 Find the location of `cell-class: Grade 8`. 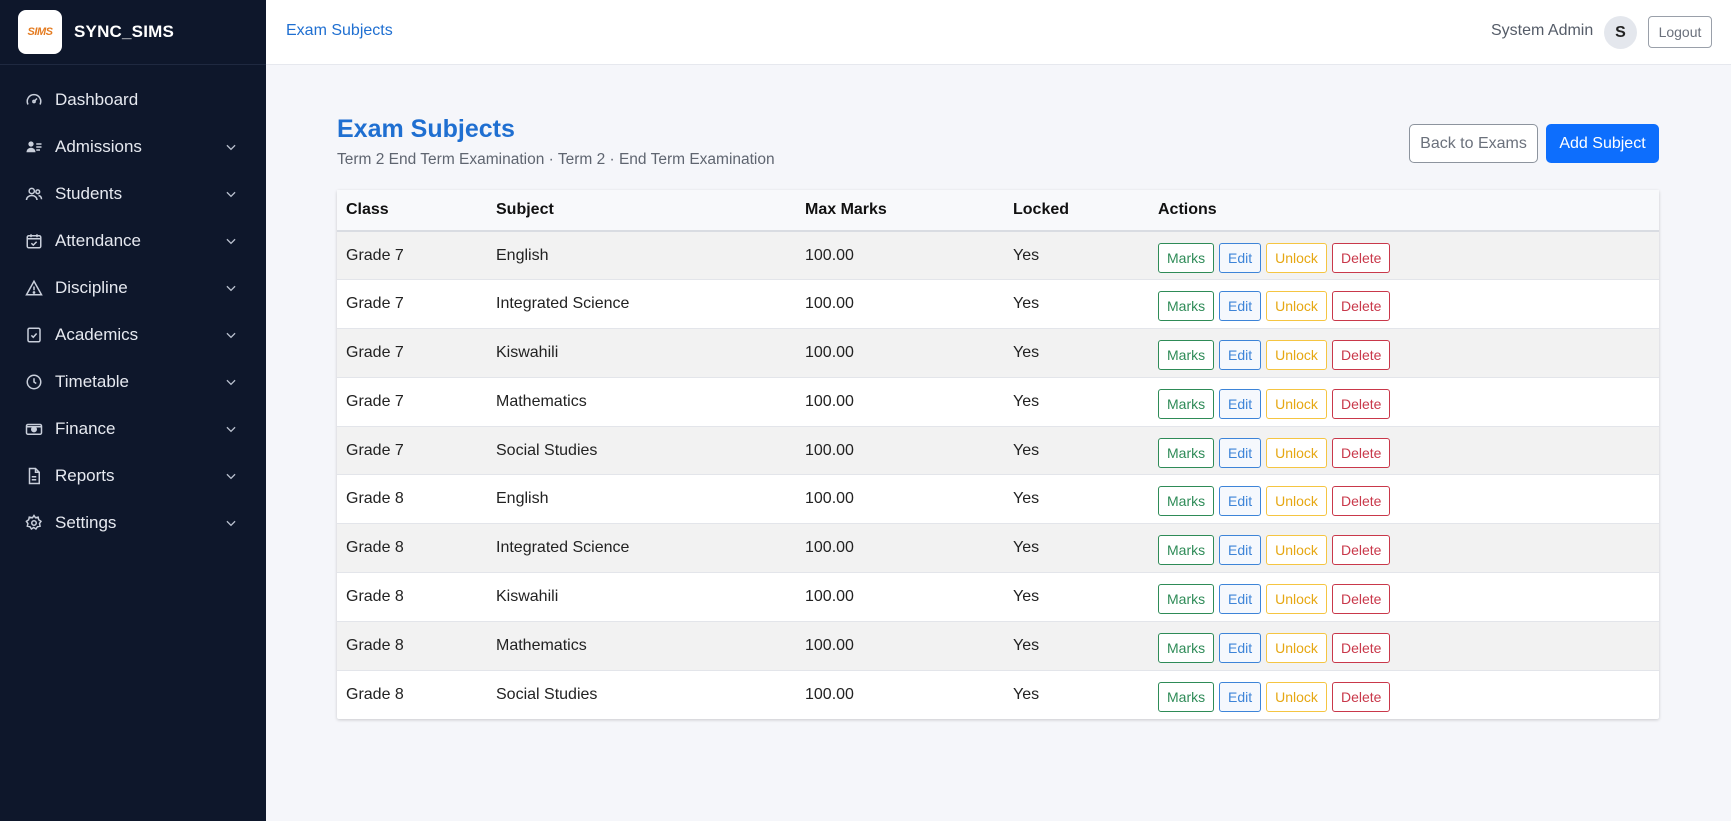

cell-class: Grade 8 is located at coordinates (412, 646).